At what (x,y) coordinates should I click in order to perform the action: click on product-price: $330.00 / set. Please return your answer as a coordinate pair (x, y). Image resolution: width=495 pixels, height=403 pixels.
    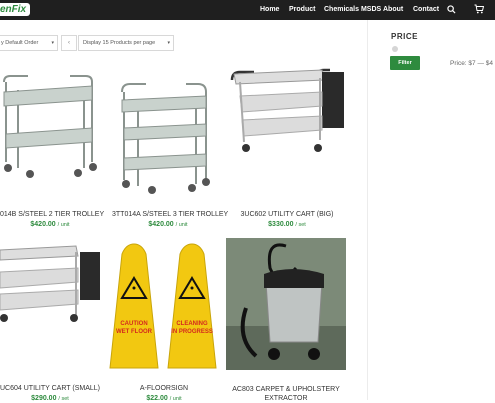
    Looking at the image, I should click on (287, 224).